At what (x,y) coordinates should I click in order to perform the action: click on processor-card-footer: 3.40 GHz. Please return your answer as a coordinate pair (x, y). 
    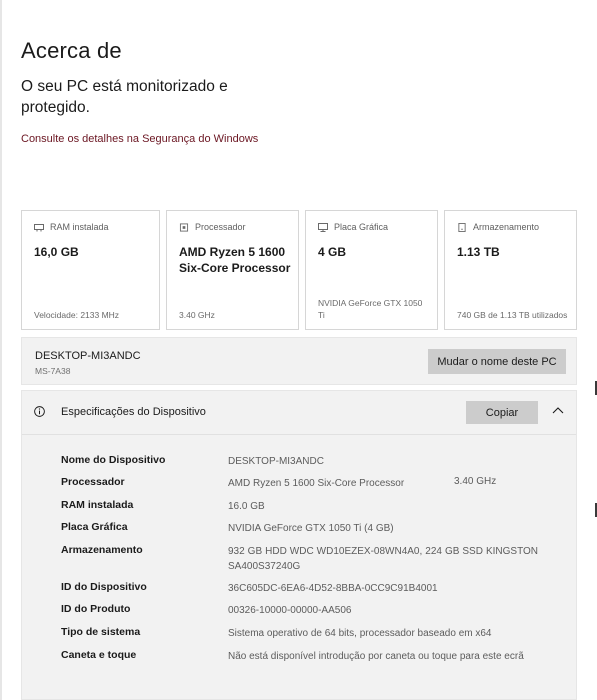
    Looking at the image, I should click on (197, 315).